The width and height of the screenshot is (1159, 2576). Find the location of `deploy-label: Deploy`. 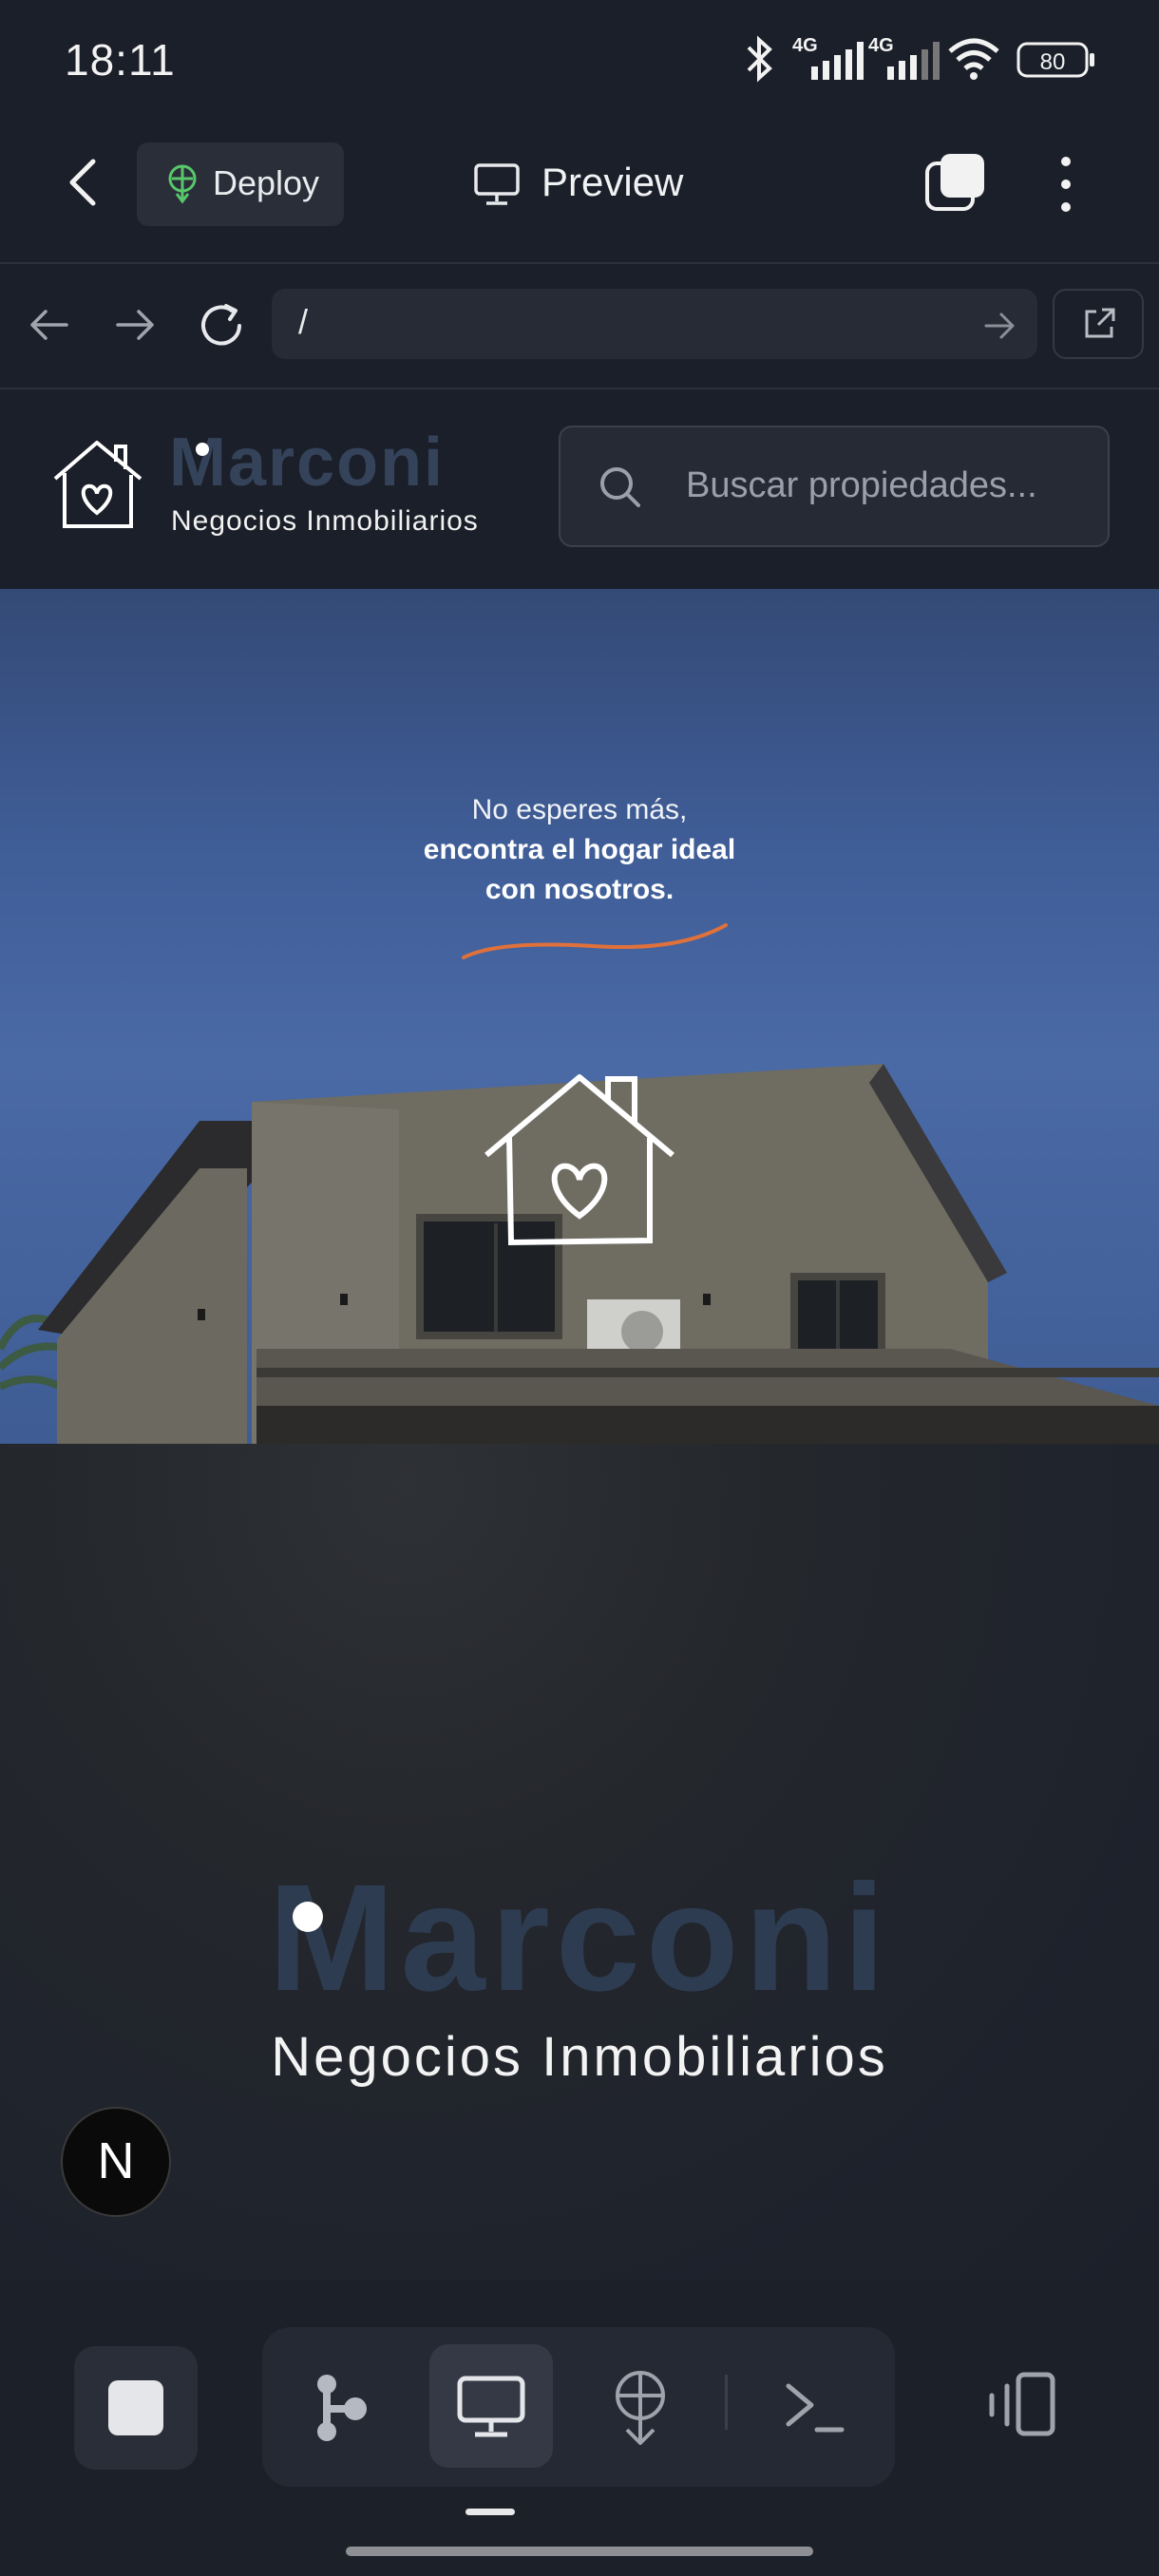

deploy-label: Deploy is located at coordinates (266, 182).